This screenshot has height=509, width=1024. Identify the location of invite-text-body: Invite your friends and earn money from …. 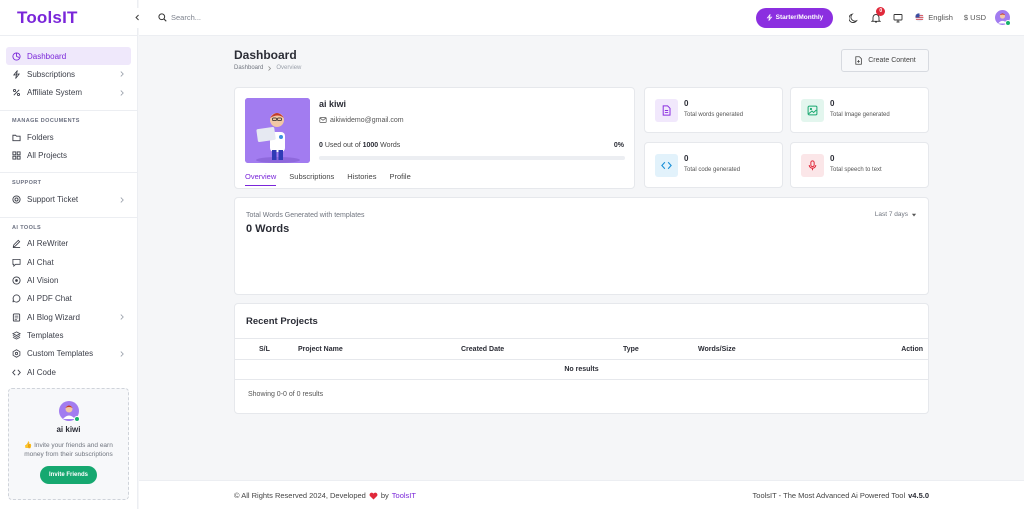
(68, 450).